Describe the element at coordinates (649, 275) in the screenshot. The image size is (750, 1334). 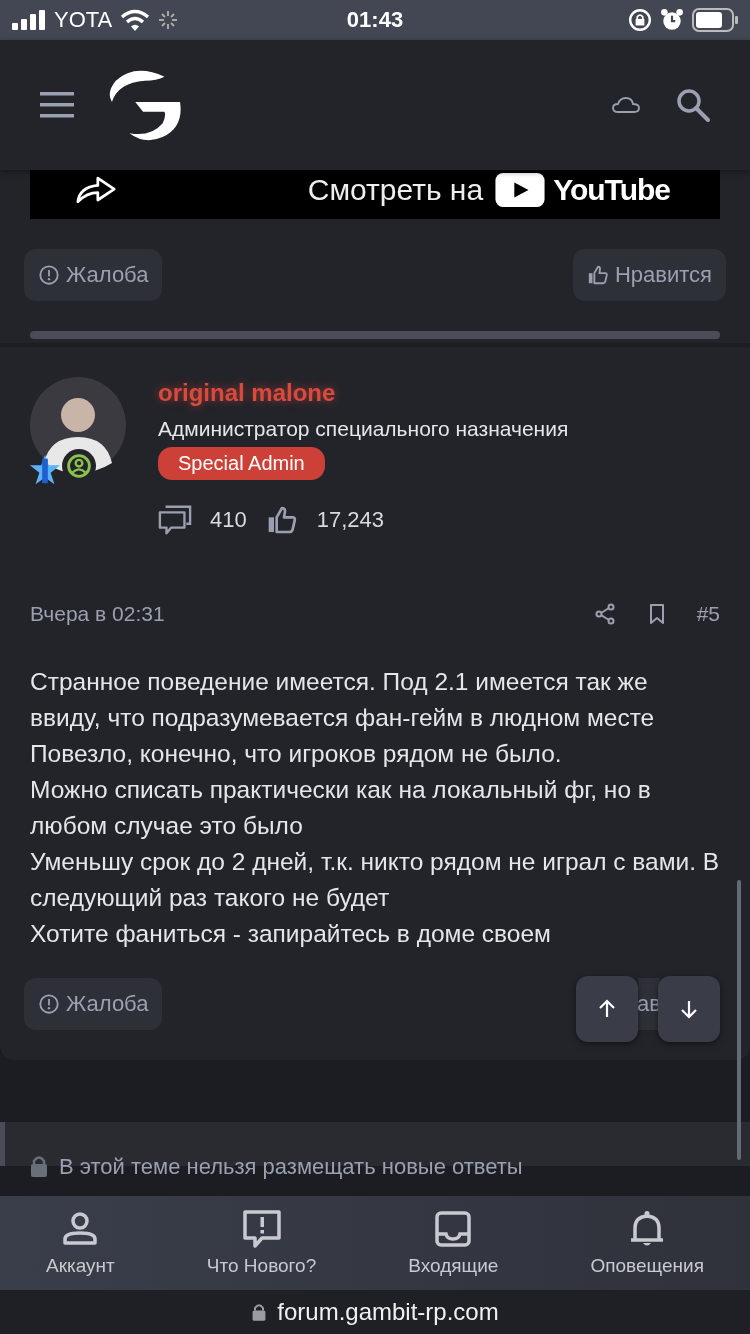
I see `like-button: Нравится` at that location.